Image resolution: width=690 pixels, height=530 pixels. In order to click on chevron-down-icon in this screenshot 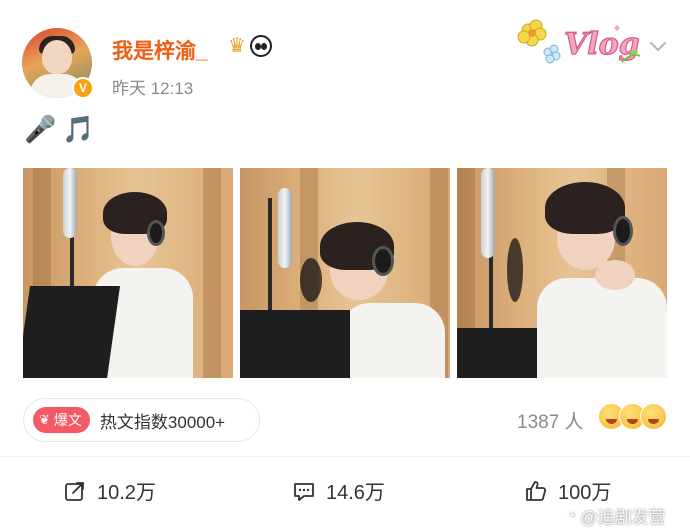, I will do `click(658, 46)`.